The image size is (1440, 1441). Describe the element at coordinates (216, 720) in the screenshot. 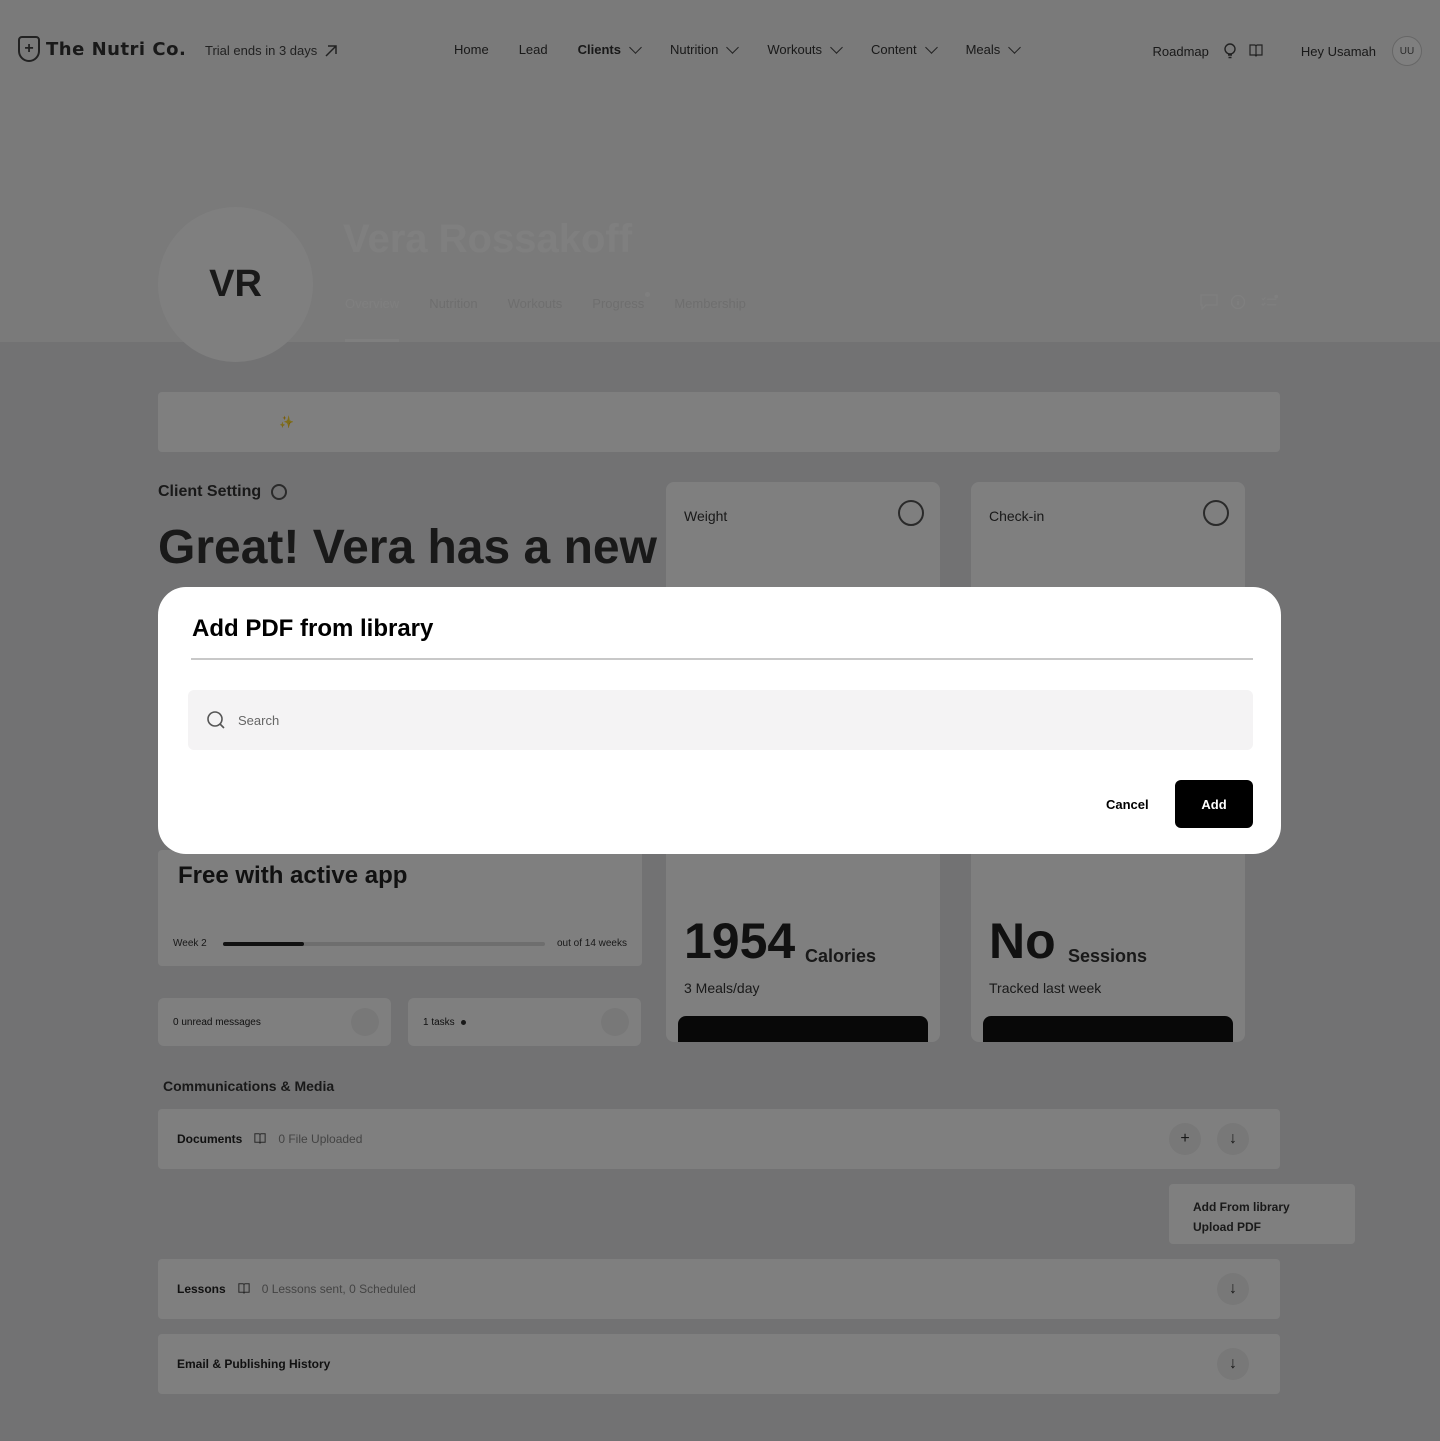

I see `search-icon` at that location.